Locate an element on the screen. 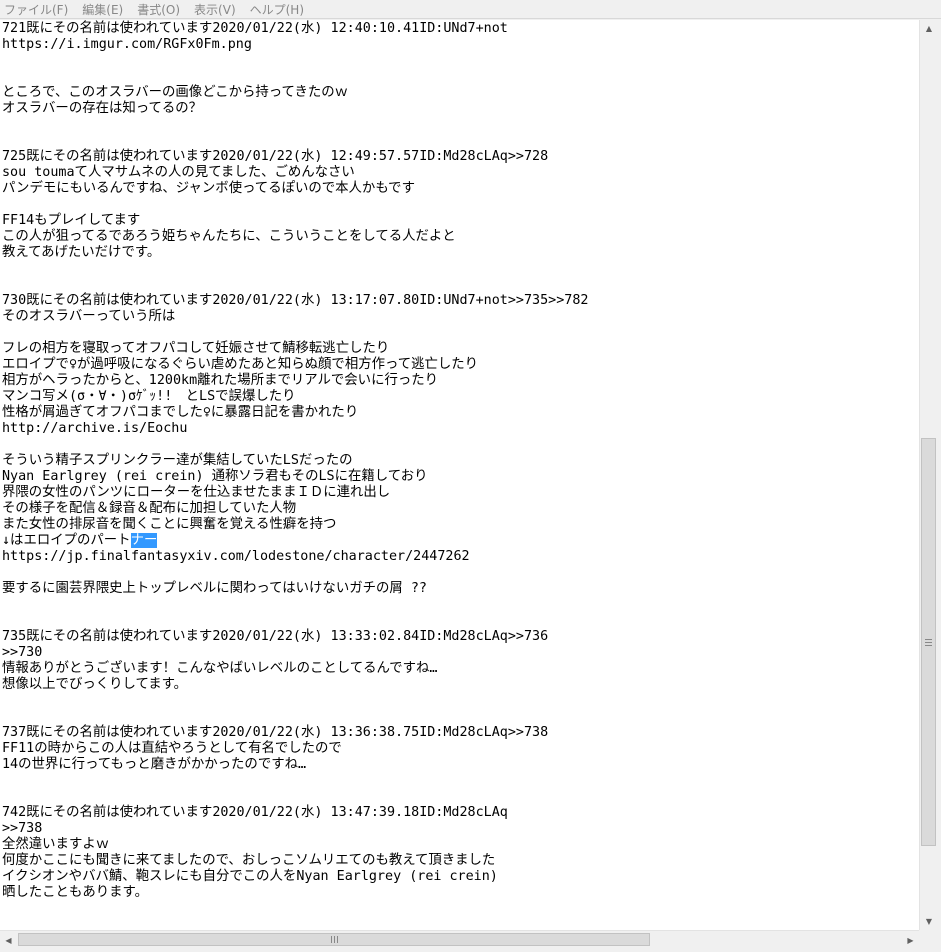  text-line: http://archive.is/Eochu is located at coordinates (95, 428).